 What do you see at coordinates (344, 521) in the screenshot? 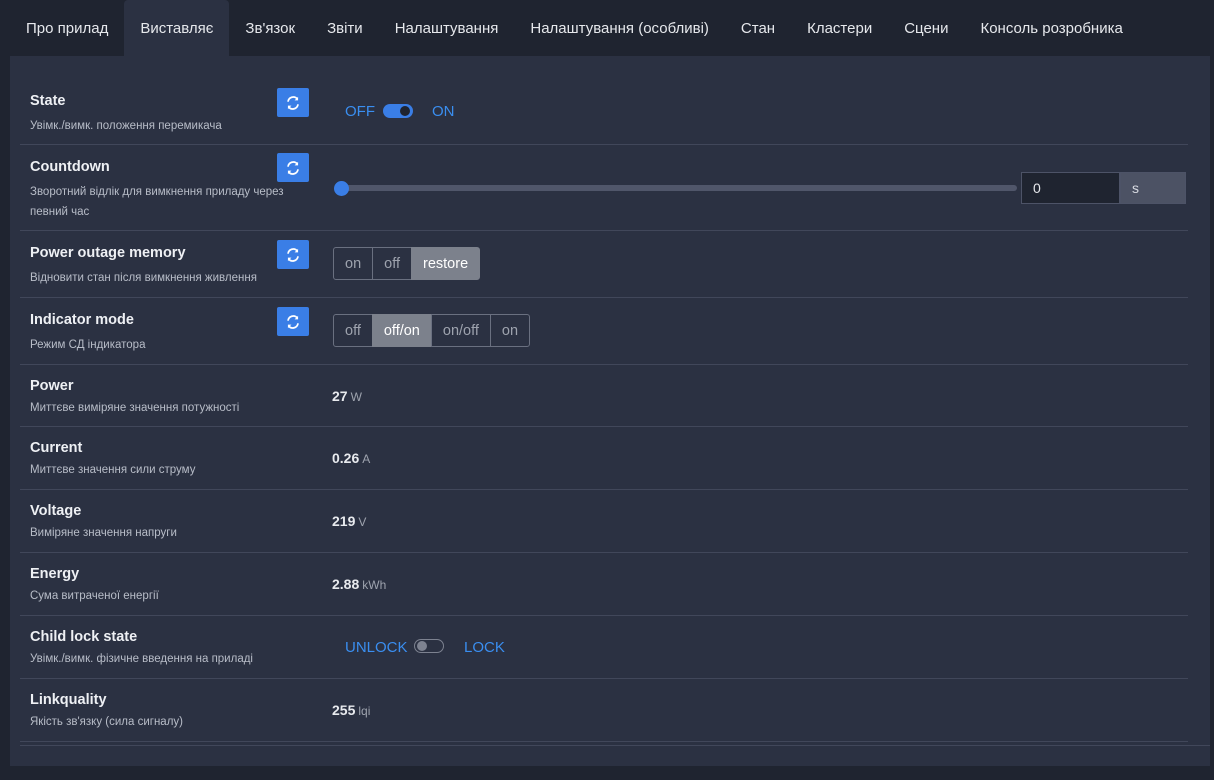
I see `voltage-number: 219` at bounding box center [344, 521].